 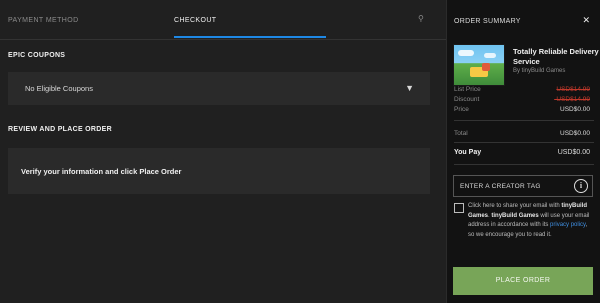 I want to click on tab-payment-method: PAYMENT METHOD, so click(x=43, y=20).